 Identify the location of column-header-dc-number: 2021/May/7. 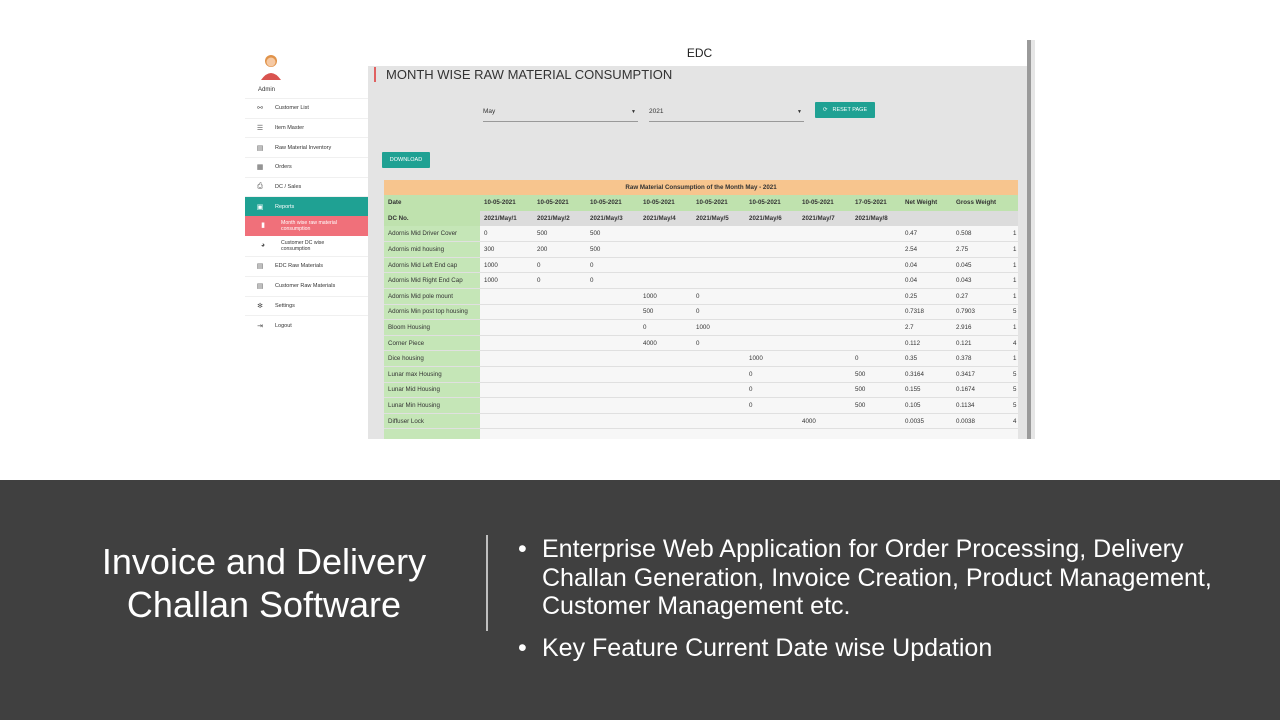
(824, 218).